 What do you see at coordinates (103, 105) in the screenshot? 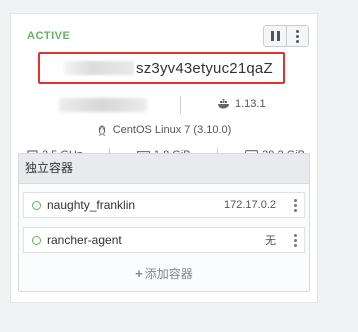
I see `host-ip-redacted` at bounding box center [103, 105].